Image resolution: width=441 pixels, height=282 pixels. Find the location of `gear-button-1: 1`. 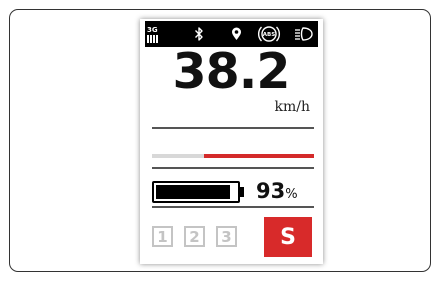

gear-button-1: 1 is located at coordinates (162, 236).